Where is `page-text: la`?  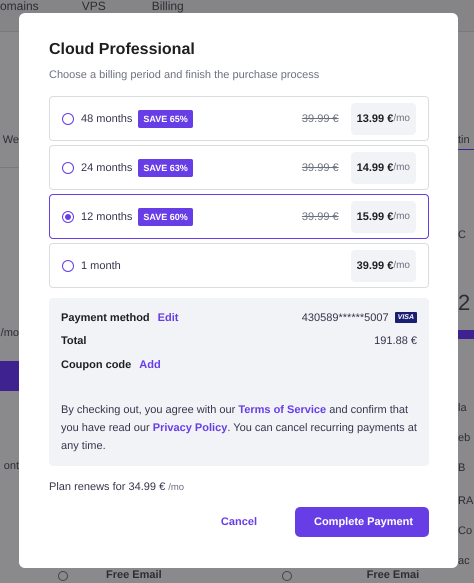 page-text: la is located at coordinates (463, 408).